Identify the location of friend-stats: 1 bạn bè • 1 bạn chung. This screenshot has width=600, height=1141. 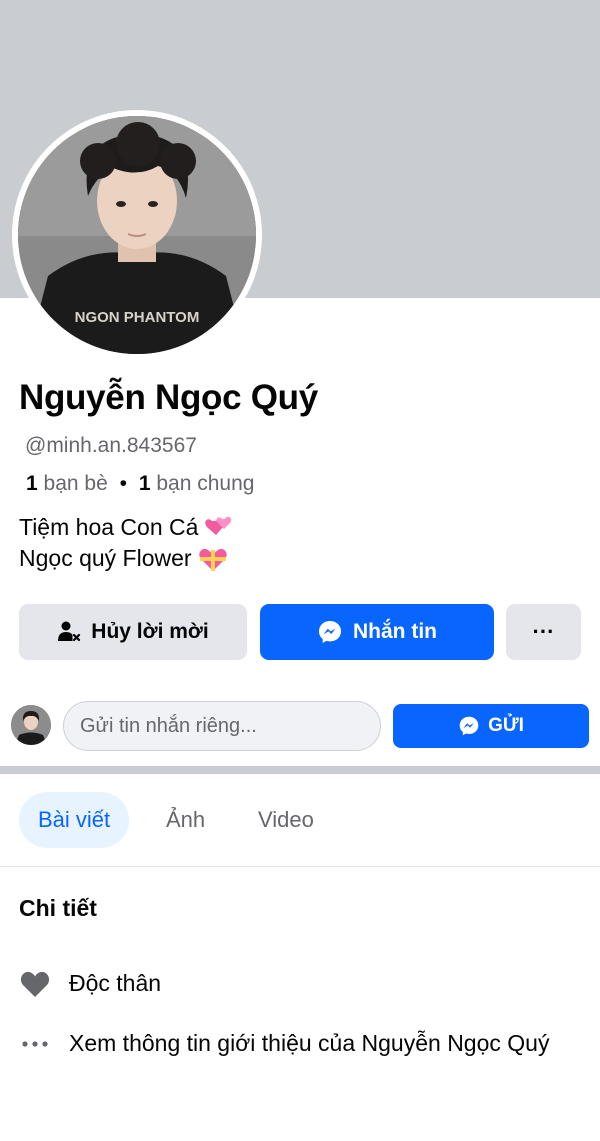
(140, 484).